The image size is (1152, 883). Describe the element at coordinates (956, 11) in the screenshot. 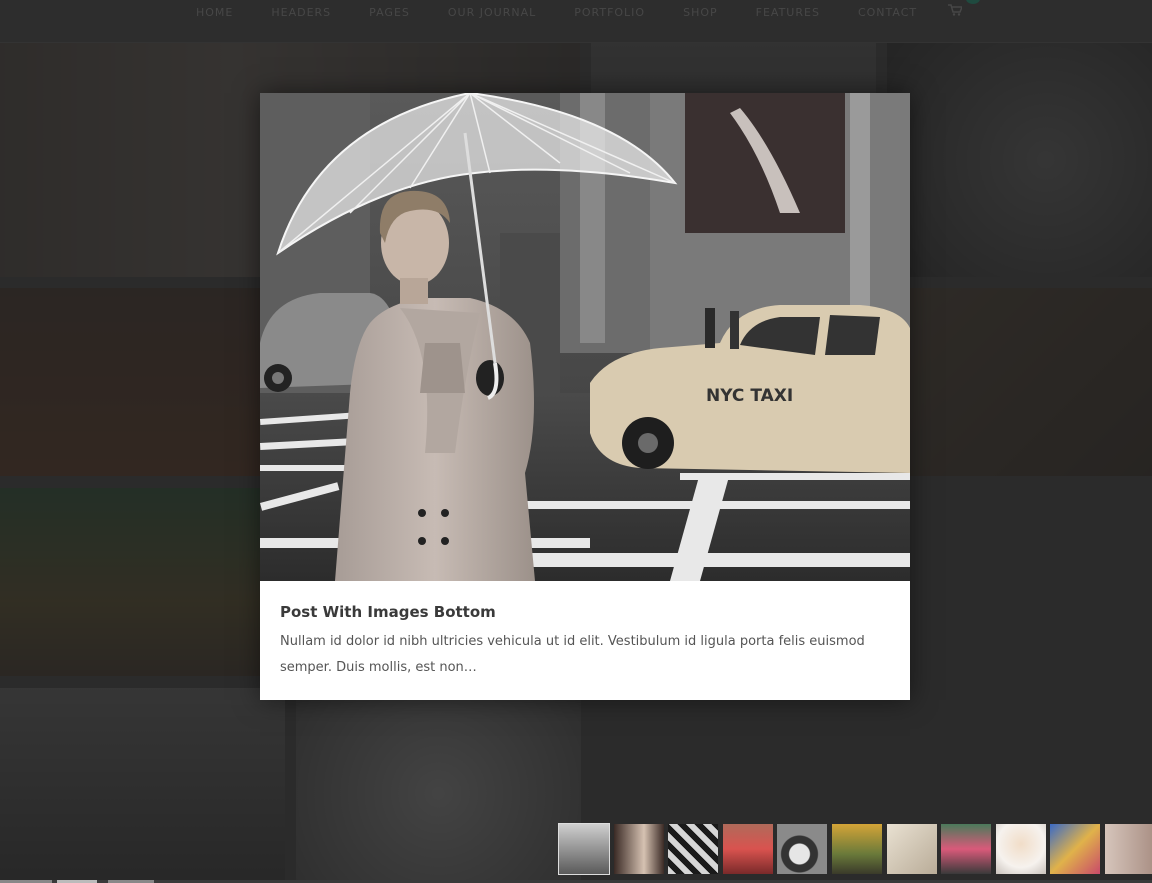

I see `shopping-cart-icon` at that location.